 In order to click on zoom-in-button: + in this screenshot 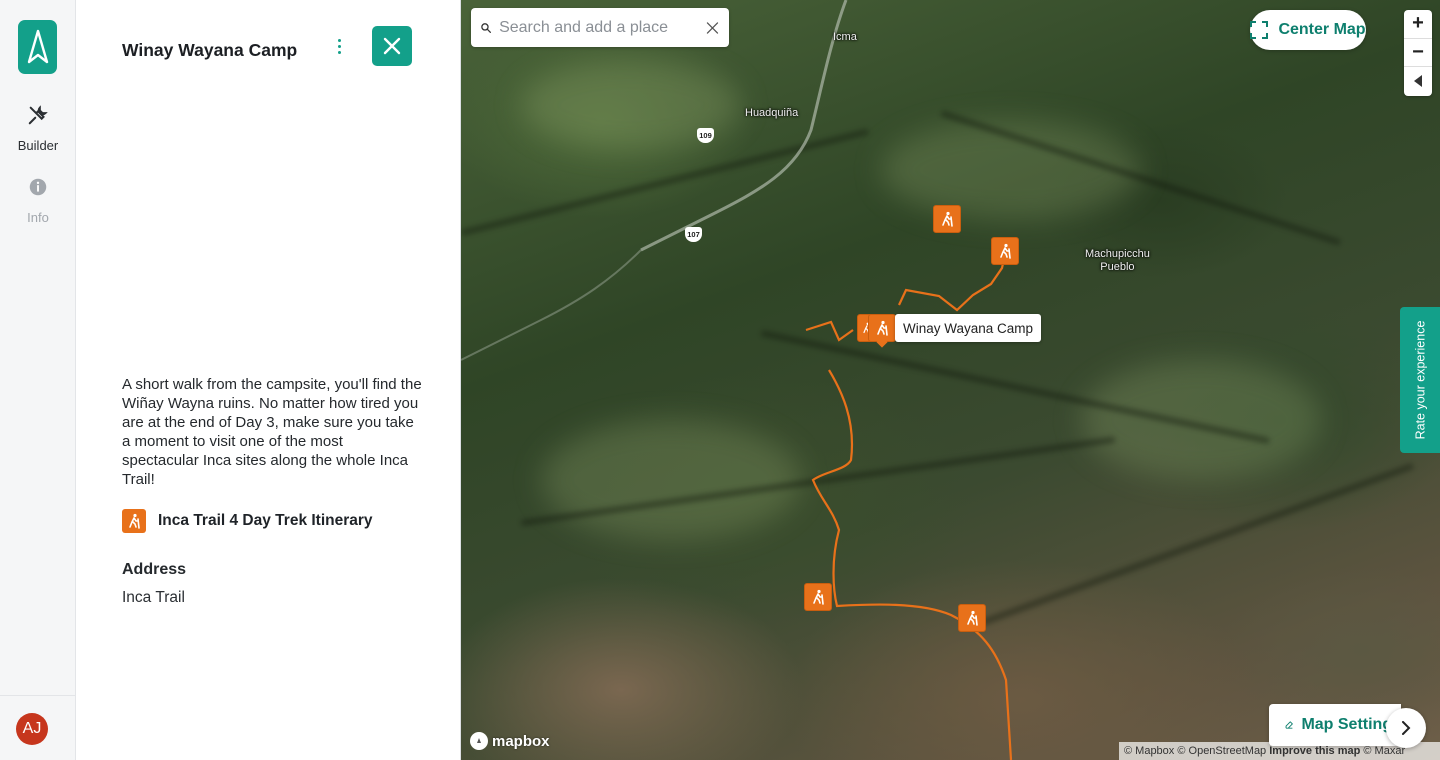, I will do `click(1418, 24)`.